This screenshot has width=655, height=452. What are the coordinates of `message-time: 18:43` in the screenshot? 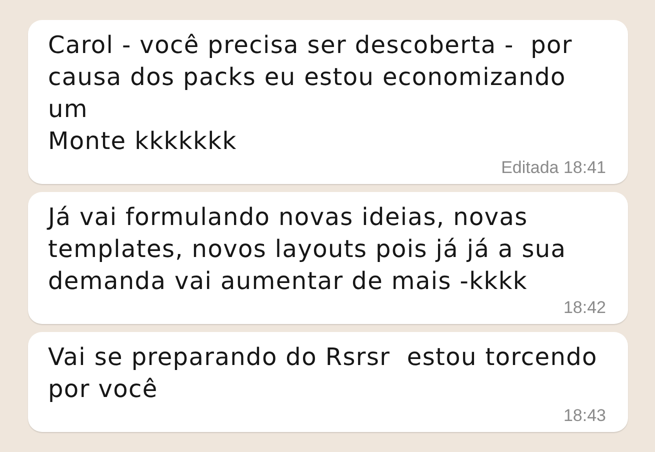 It's located at (584, 416).